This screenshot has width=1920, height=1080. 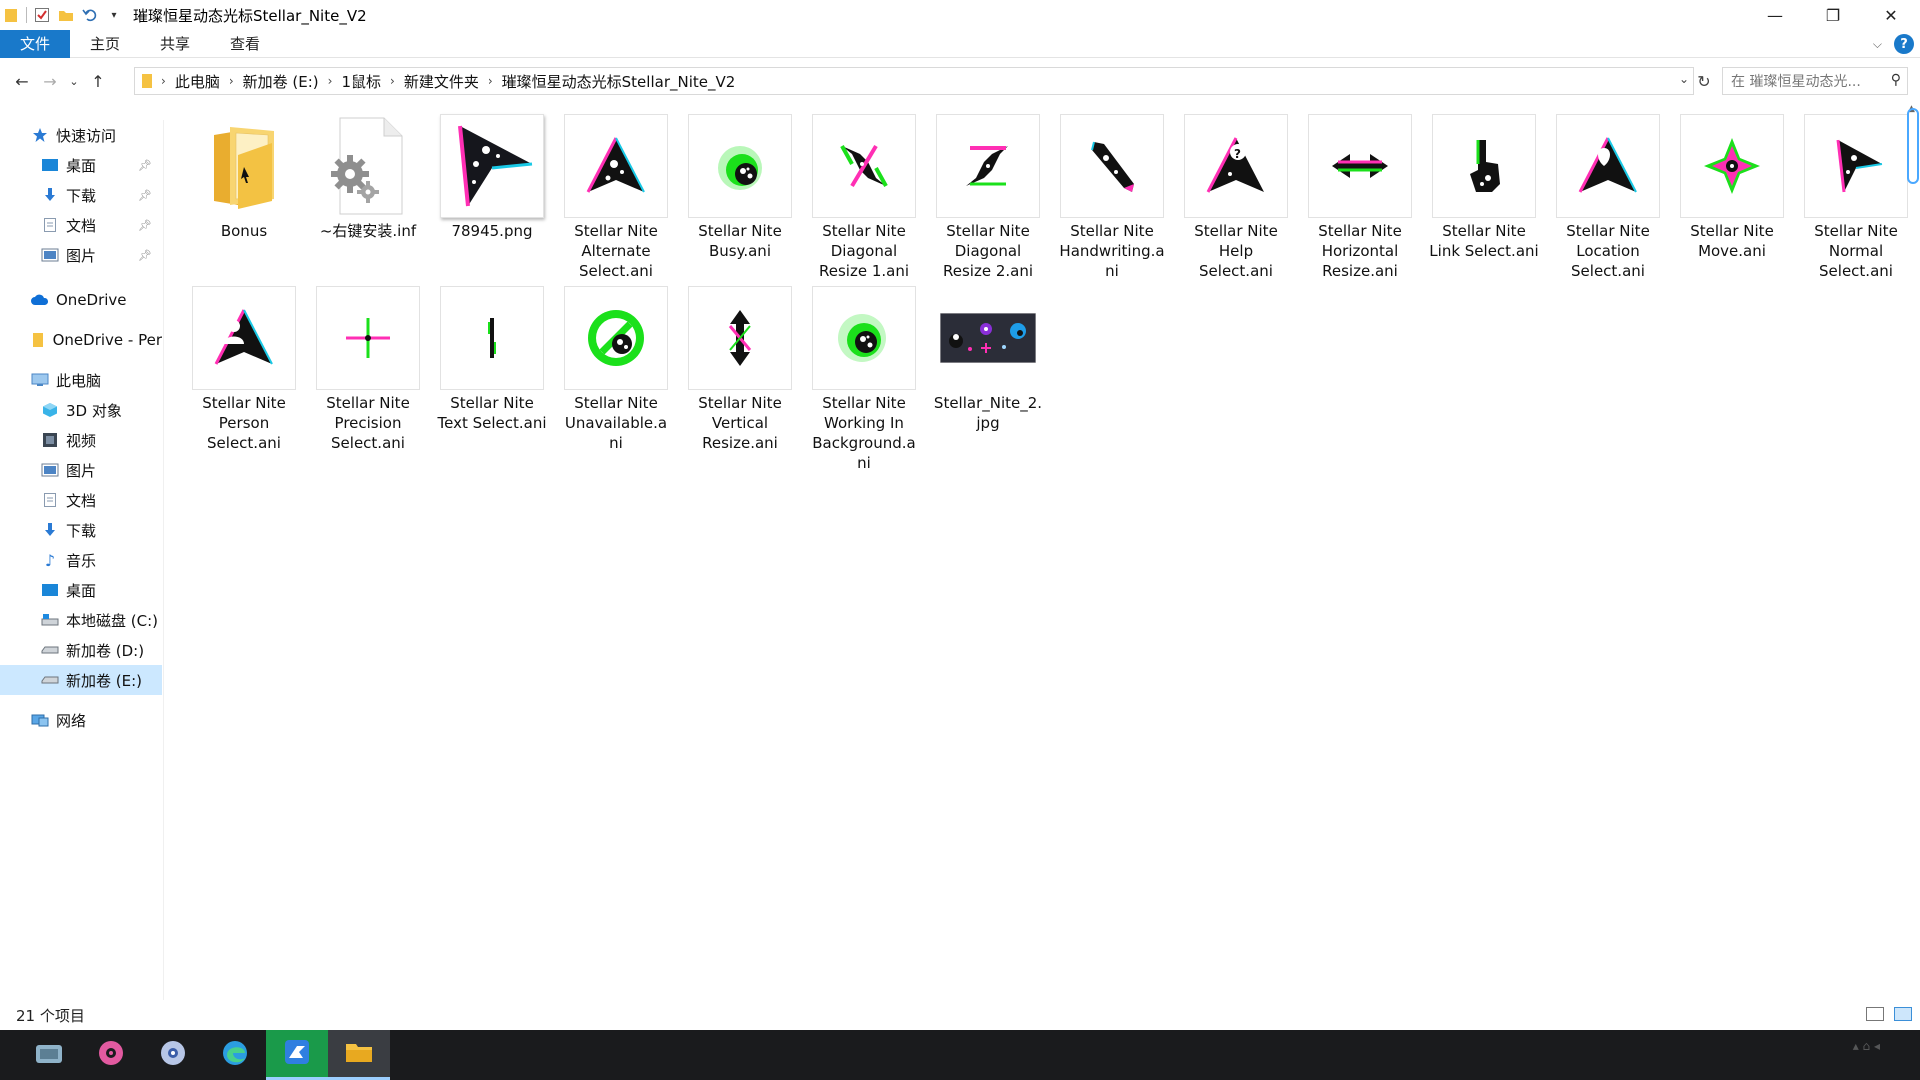 What do you see at coordinates (441, 81) in the screenshot?
I see `breadcrumb-item: 新建文件夹` at bounding box center [441, 81].